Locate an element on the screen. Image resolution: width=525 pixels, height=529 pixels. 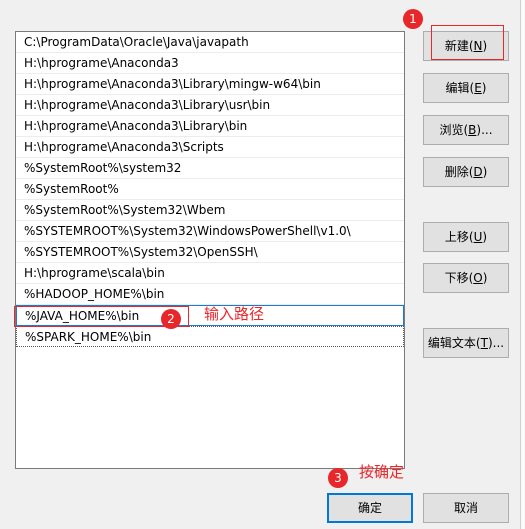
list-item: %SystemRoot%\system32 is located at coordinates (210, 168).